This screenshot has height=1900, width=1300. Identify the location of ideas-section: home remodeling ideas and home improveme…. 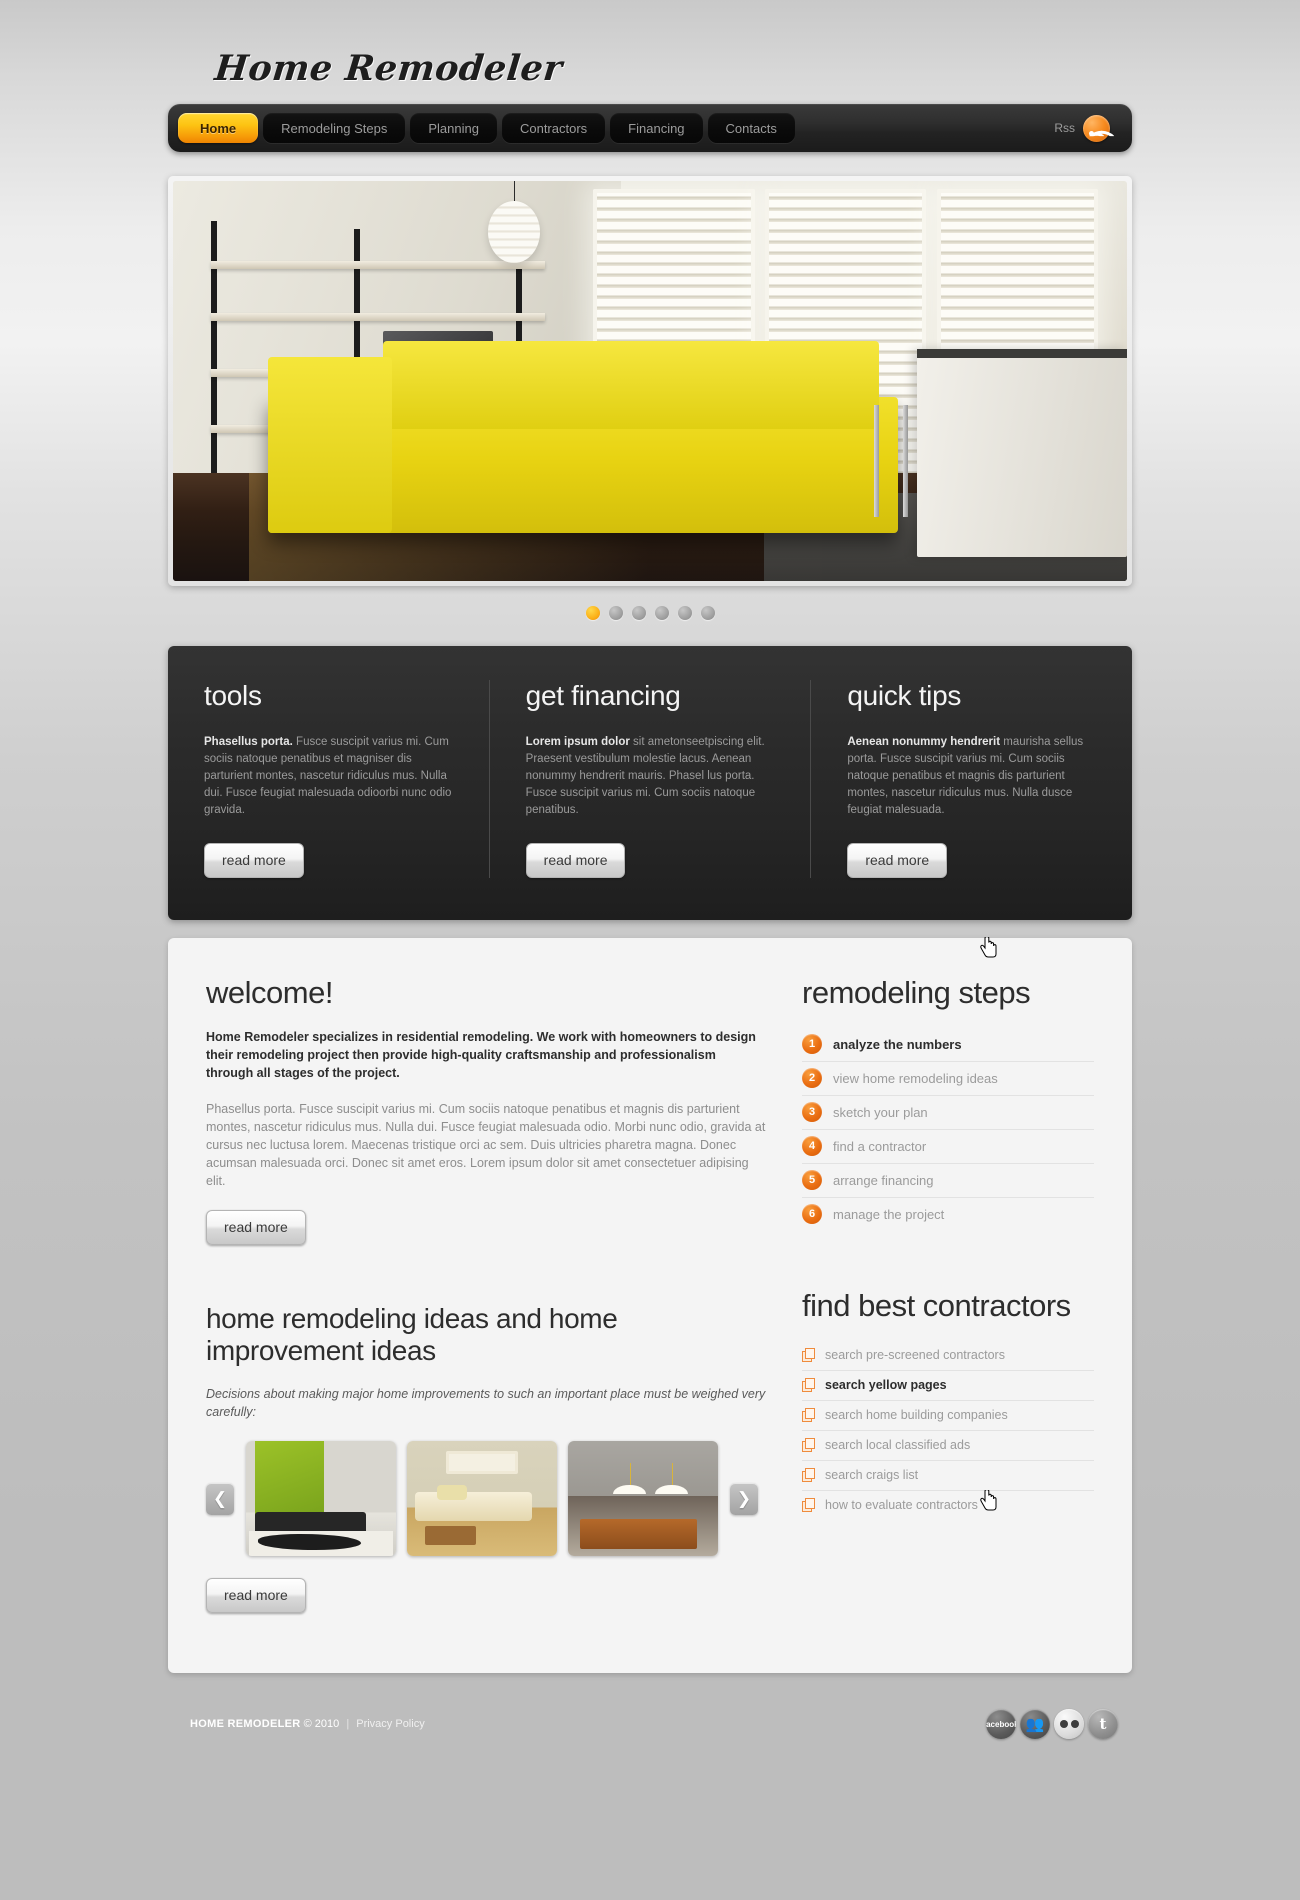
(486, 1458).